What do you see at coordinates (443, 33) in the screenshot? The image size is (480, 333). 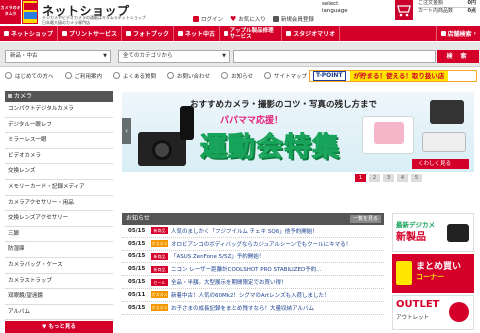 I see `store-icon` at bounding box center [443, 33].